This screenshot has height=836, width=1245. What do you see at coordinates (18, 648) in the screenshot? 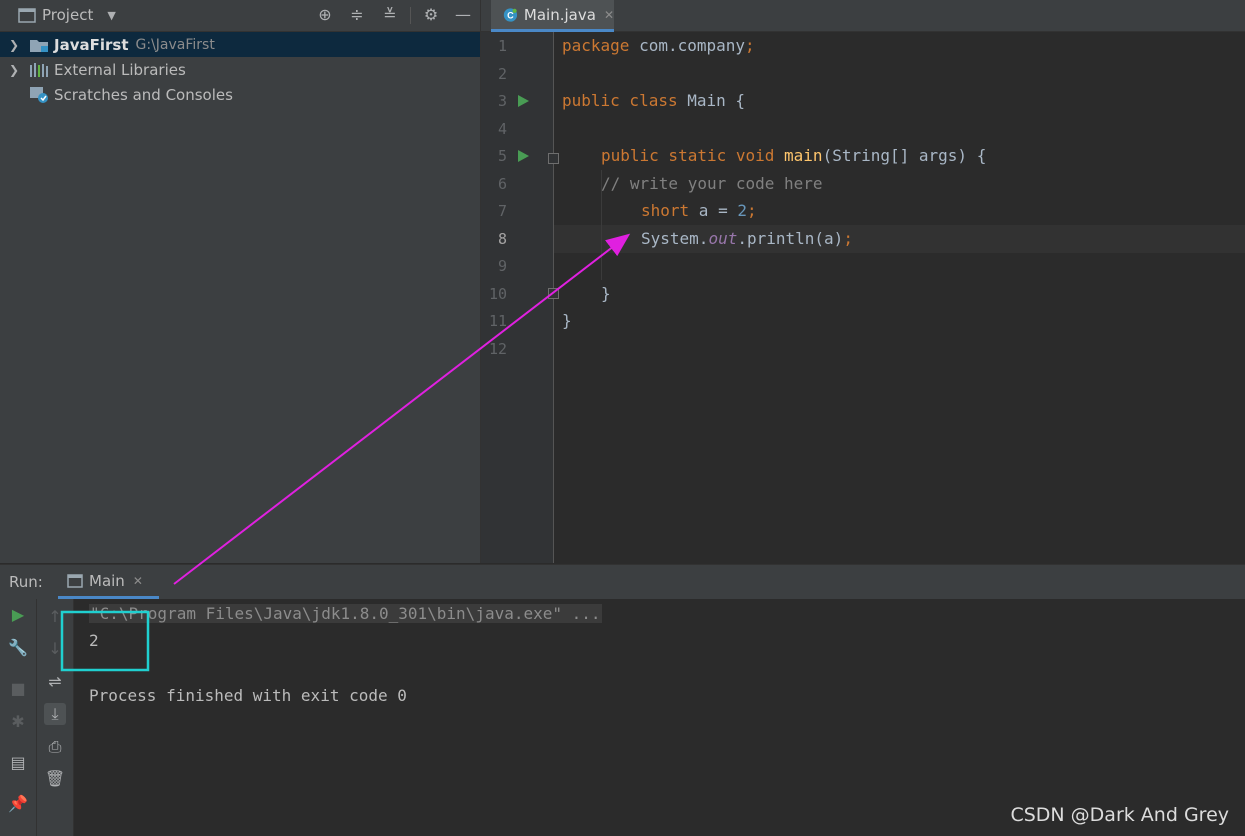
I see `wrench-icon: 🔧` at bounding box center [18, 648].